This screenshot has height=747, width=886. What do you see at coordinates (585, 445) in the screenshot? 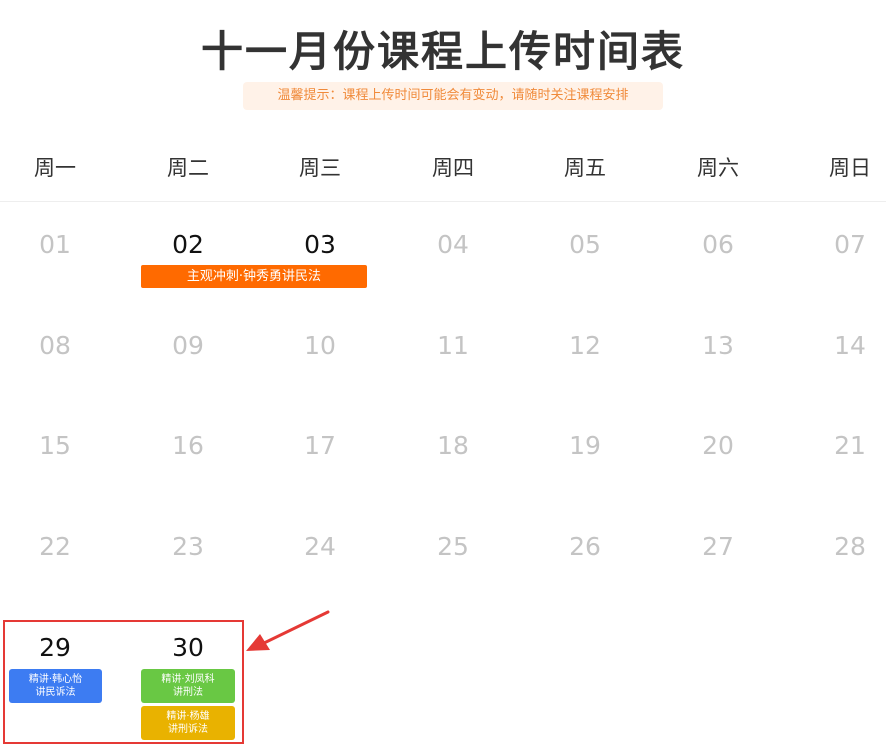
I see `day-19: 19` at bounding box center [585, 445].